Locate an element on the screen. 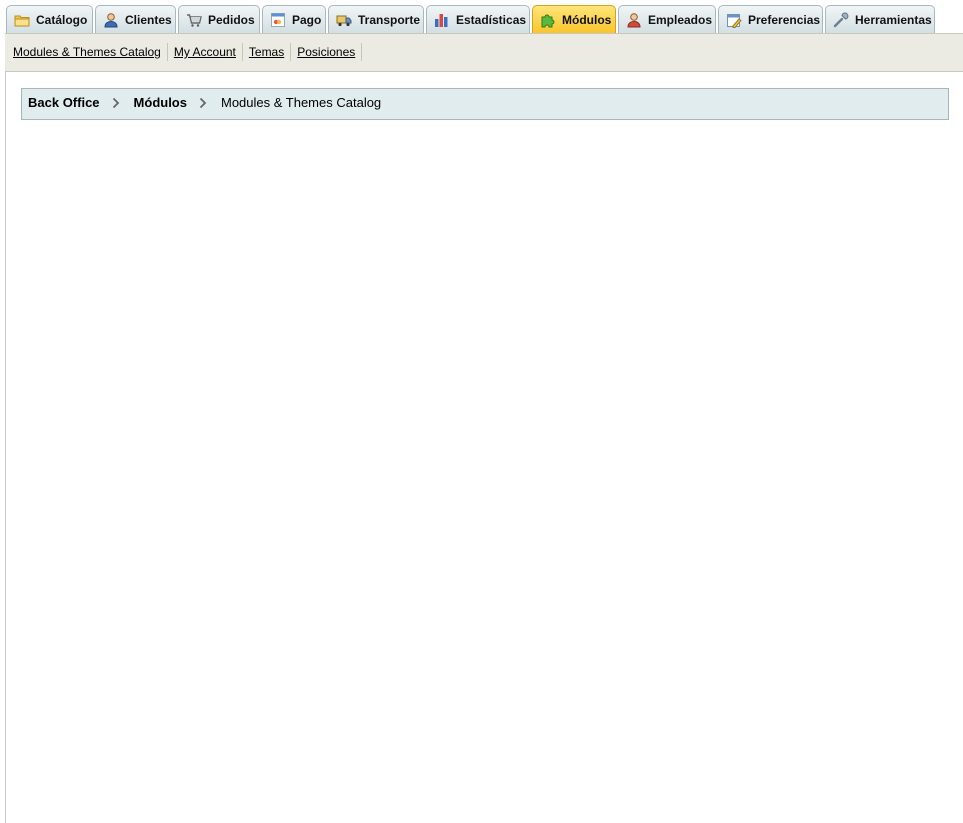 This screenshot has height=823, width=963. tab-pago: Pago is located at coordinates (294, 19).